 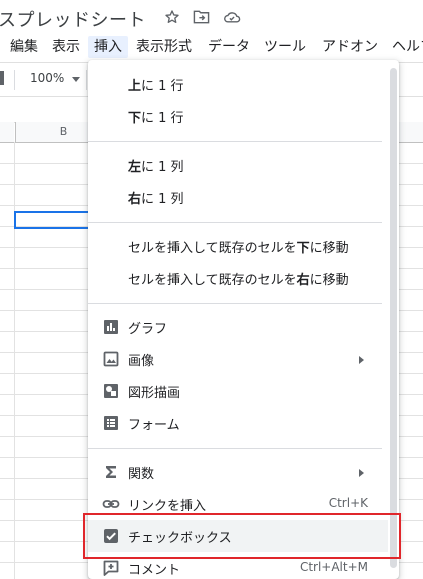 I want to click on cloud-saved-icon, so click(x=232, y=17).